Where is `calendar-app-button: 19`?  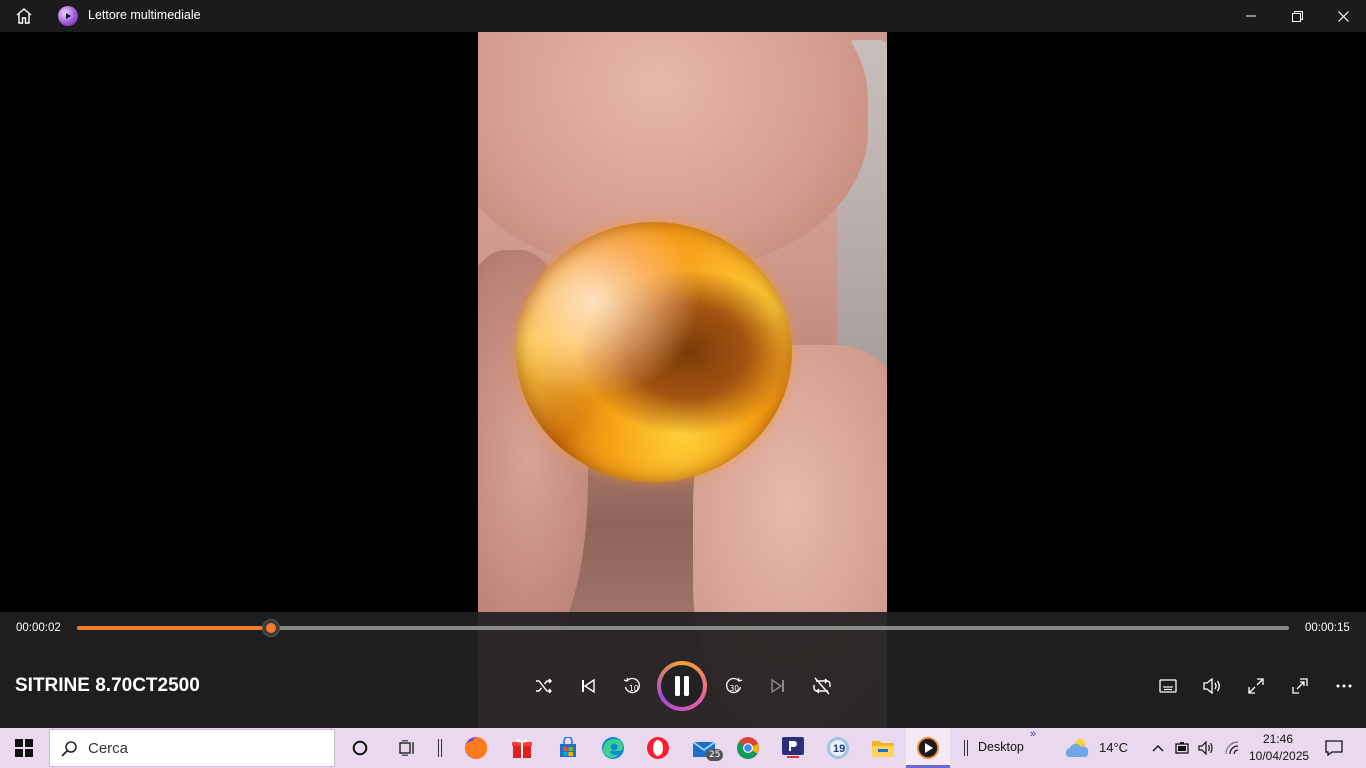 calendar-app-button: 19 is located at coordinates (838, 748).